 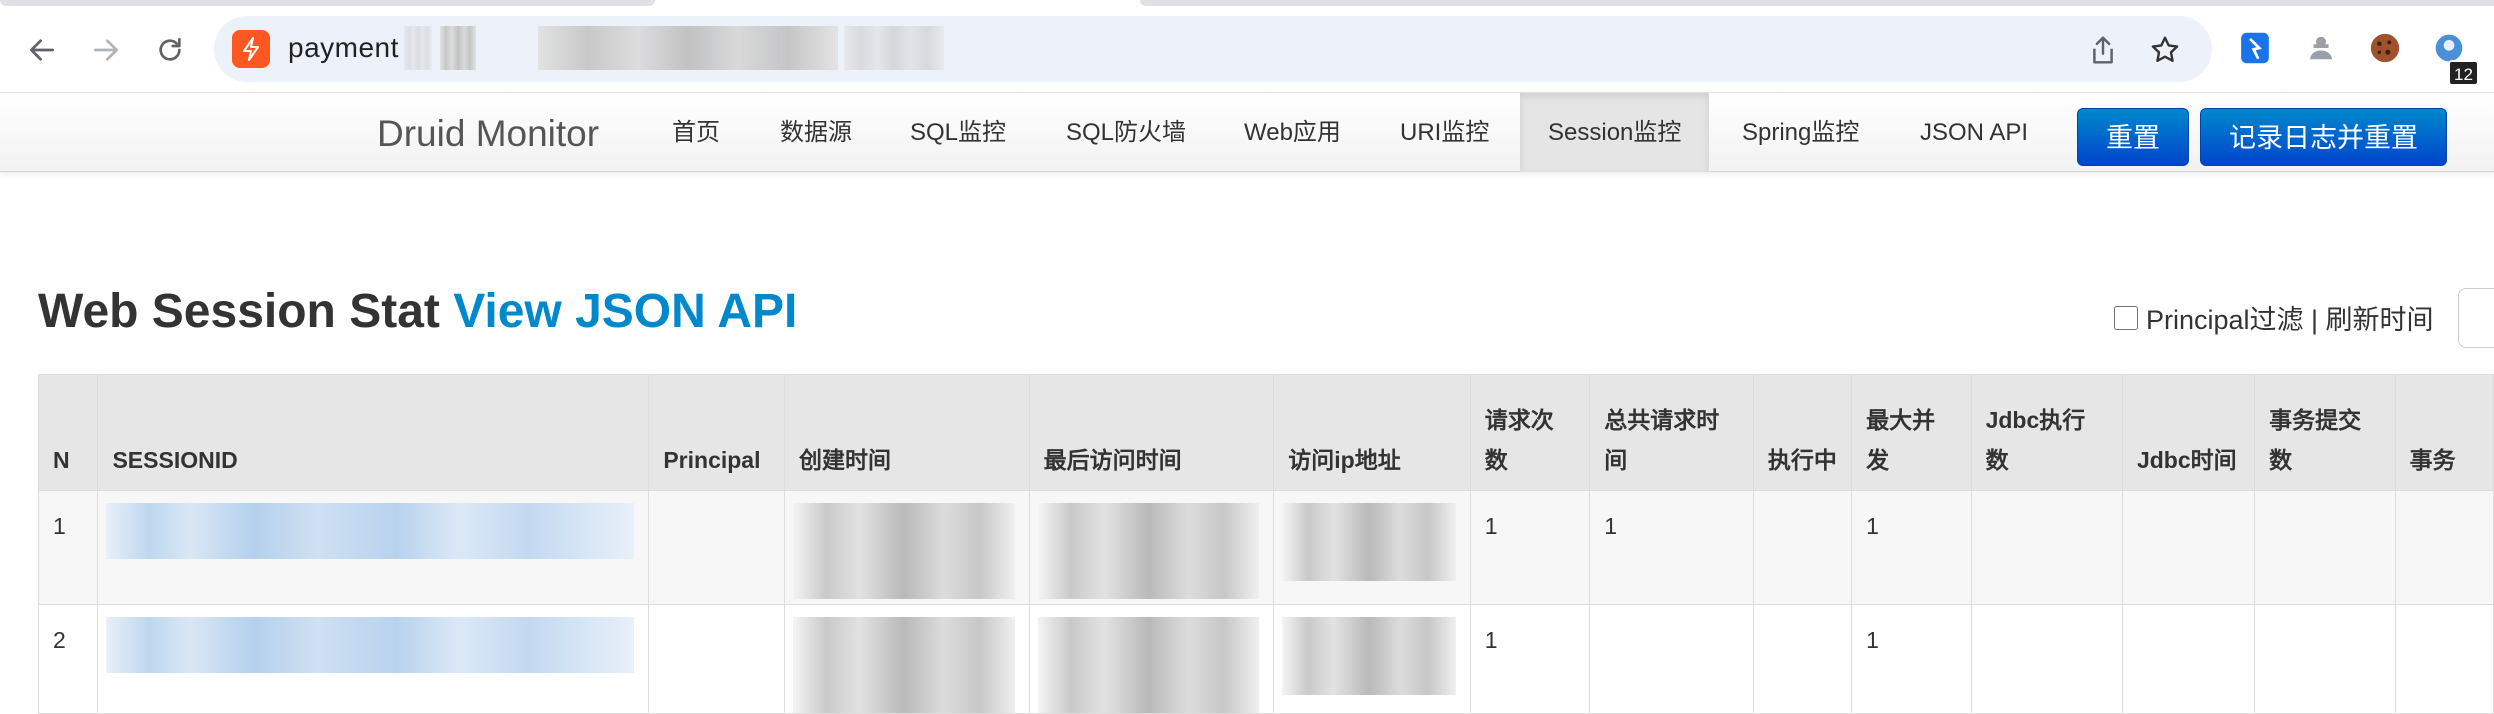 I want to click on column-header: 总共请求时间, so click(x=1671, y=432).